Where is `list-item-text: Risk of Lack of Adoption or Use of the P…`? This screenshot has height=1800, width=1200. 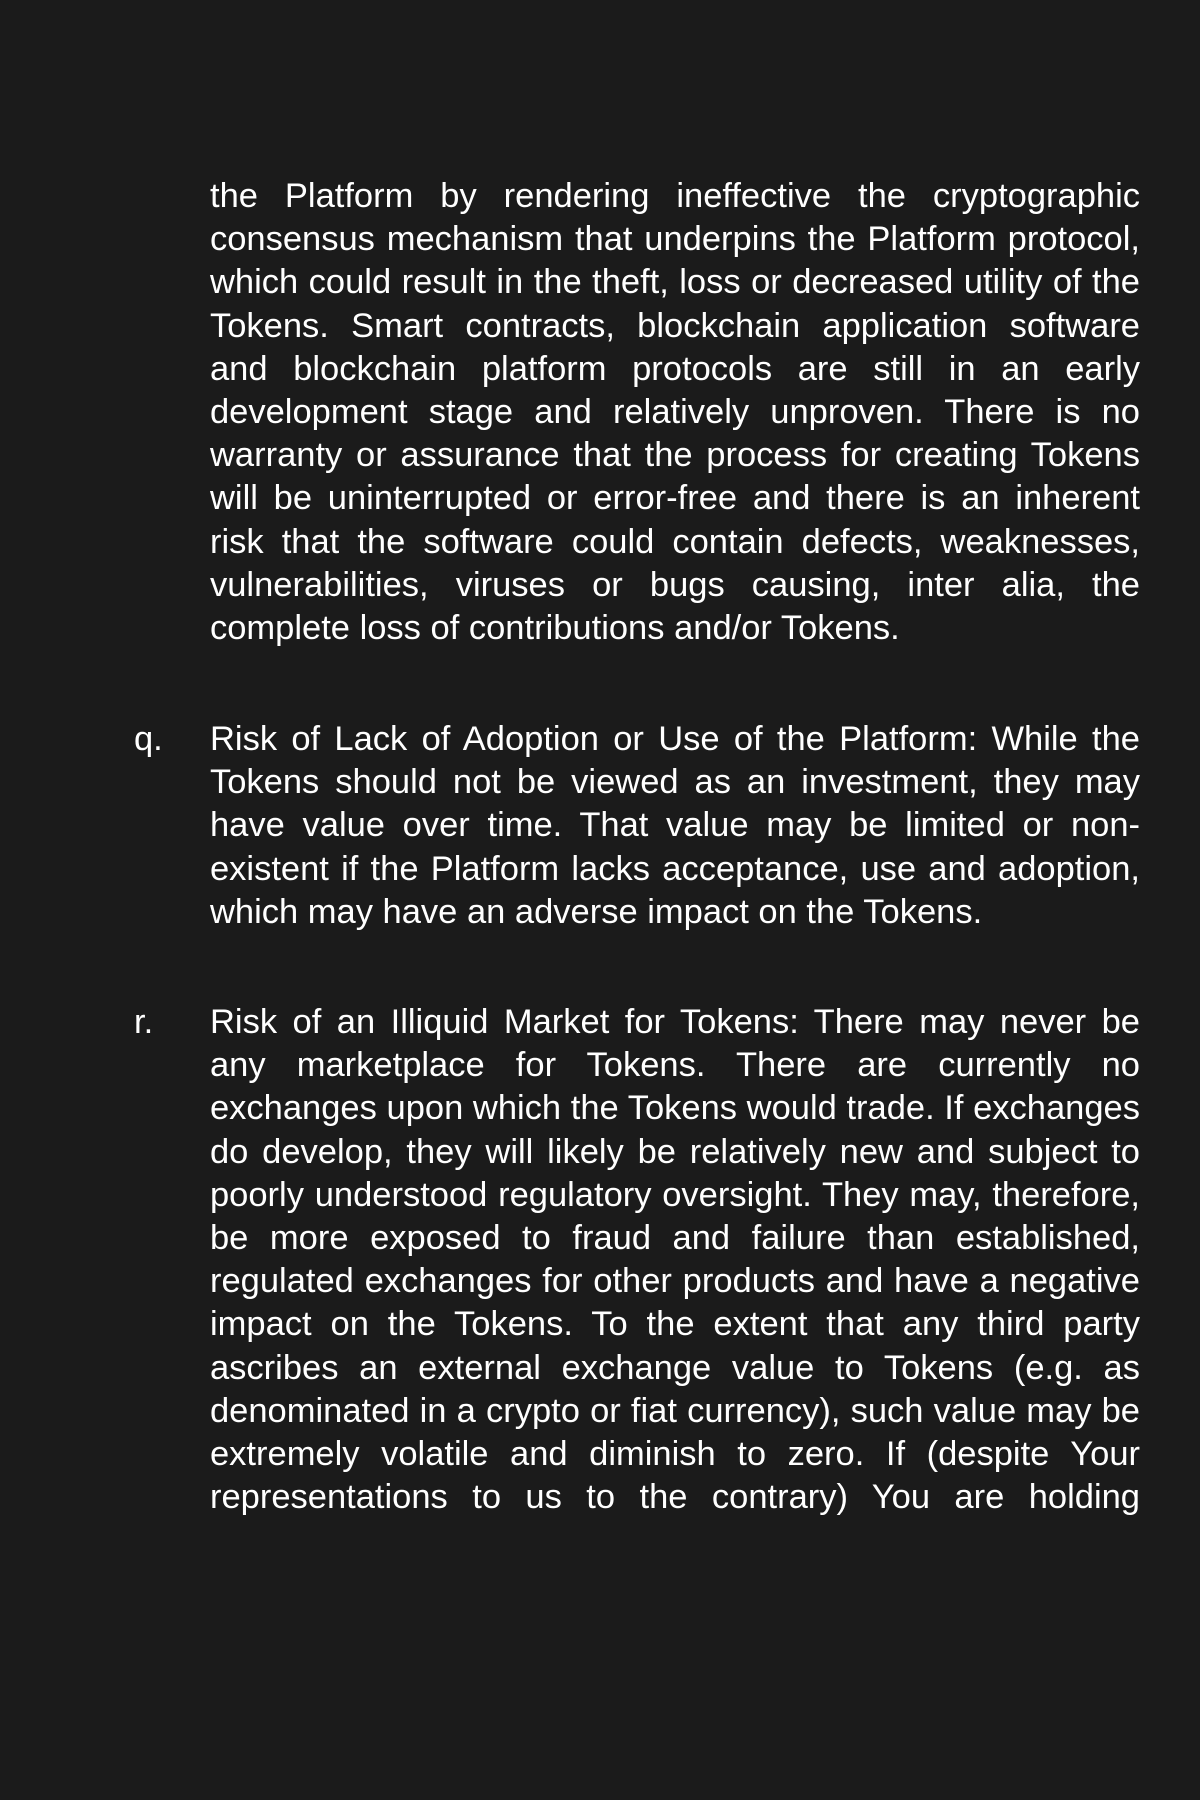 list-item-text: Risk of Lack of Adoption or Use of the P… is located at coordinates (675, 825).